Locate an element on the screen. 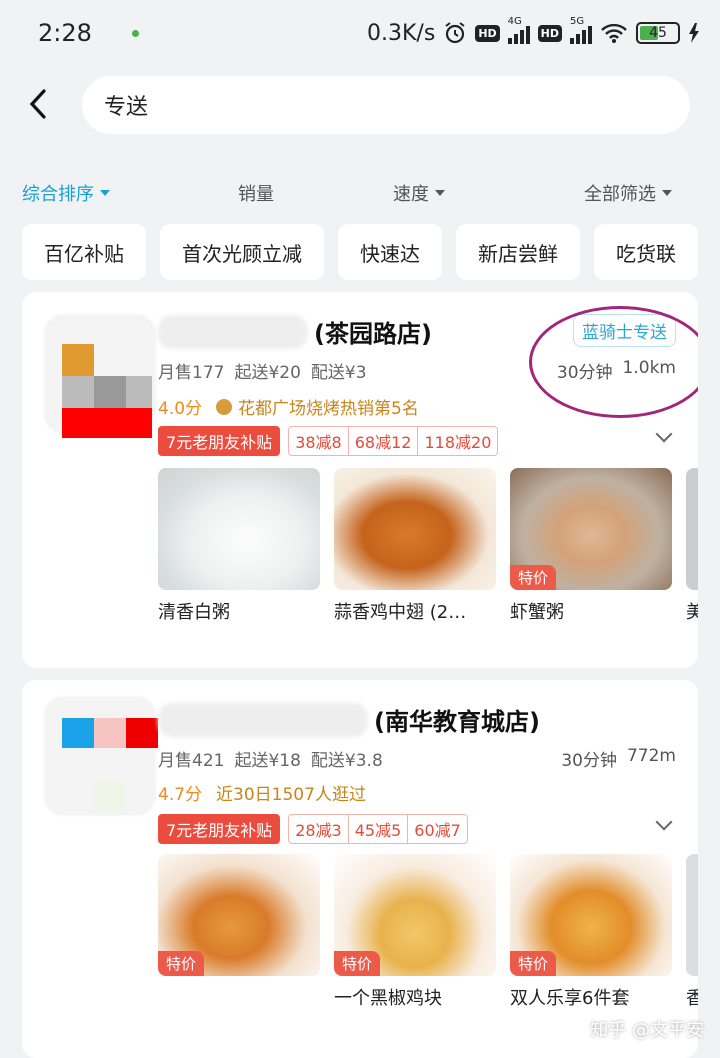 Image resolution: width=720 pixels, height=1058 pixels. hd-badge-2: HD is located at coordinates (549, 33).